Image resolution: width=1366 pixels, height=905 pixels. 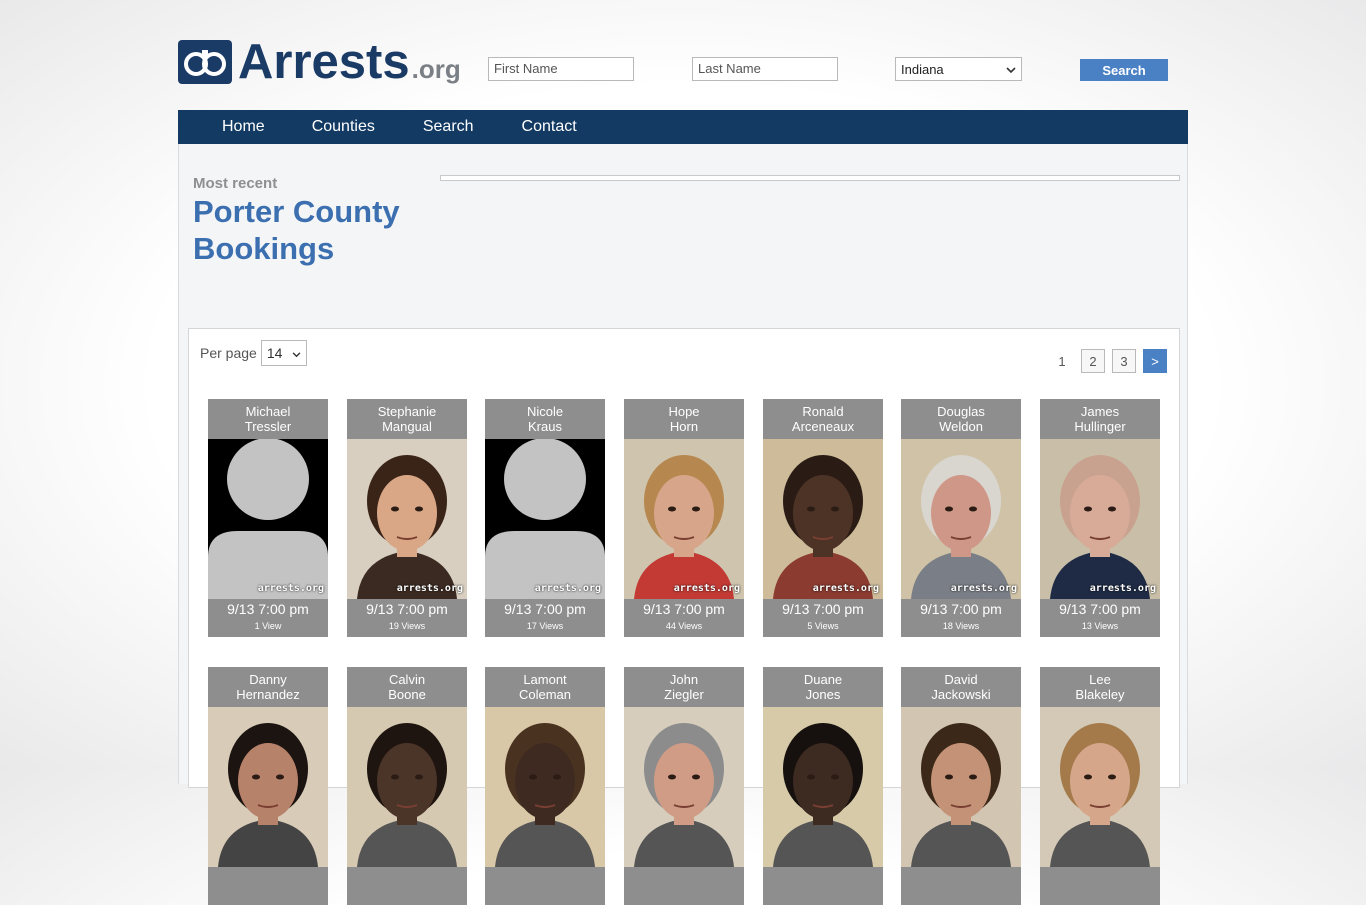 I want to click on booking-card: Duane Jones, so click(x=823, y=786).